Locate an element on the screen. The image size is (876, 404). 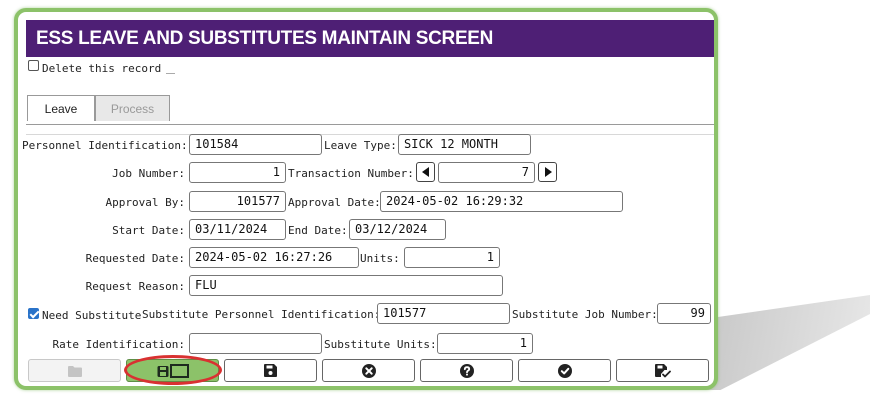
next-transaction-button is located at coordinates (547, 172).